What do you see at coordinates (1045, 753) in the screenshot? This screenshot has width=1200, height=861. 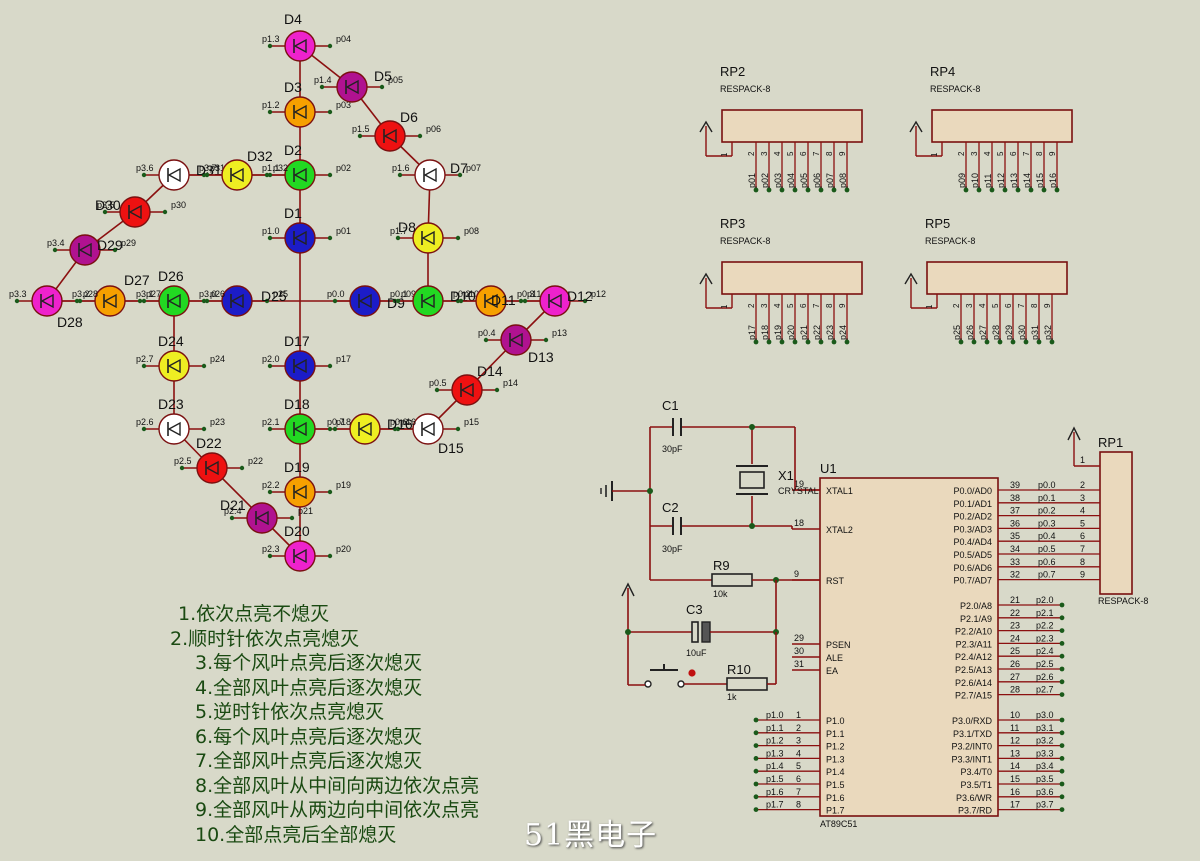 I see `mcu-net-label: p3.3` at bounding box center [1045, 753].